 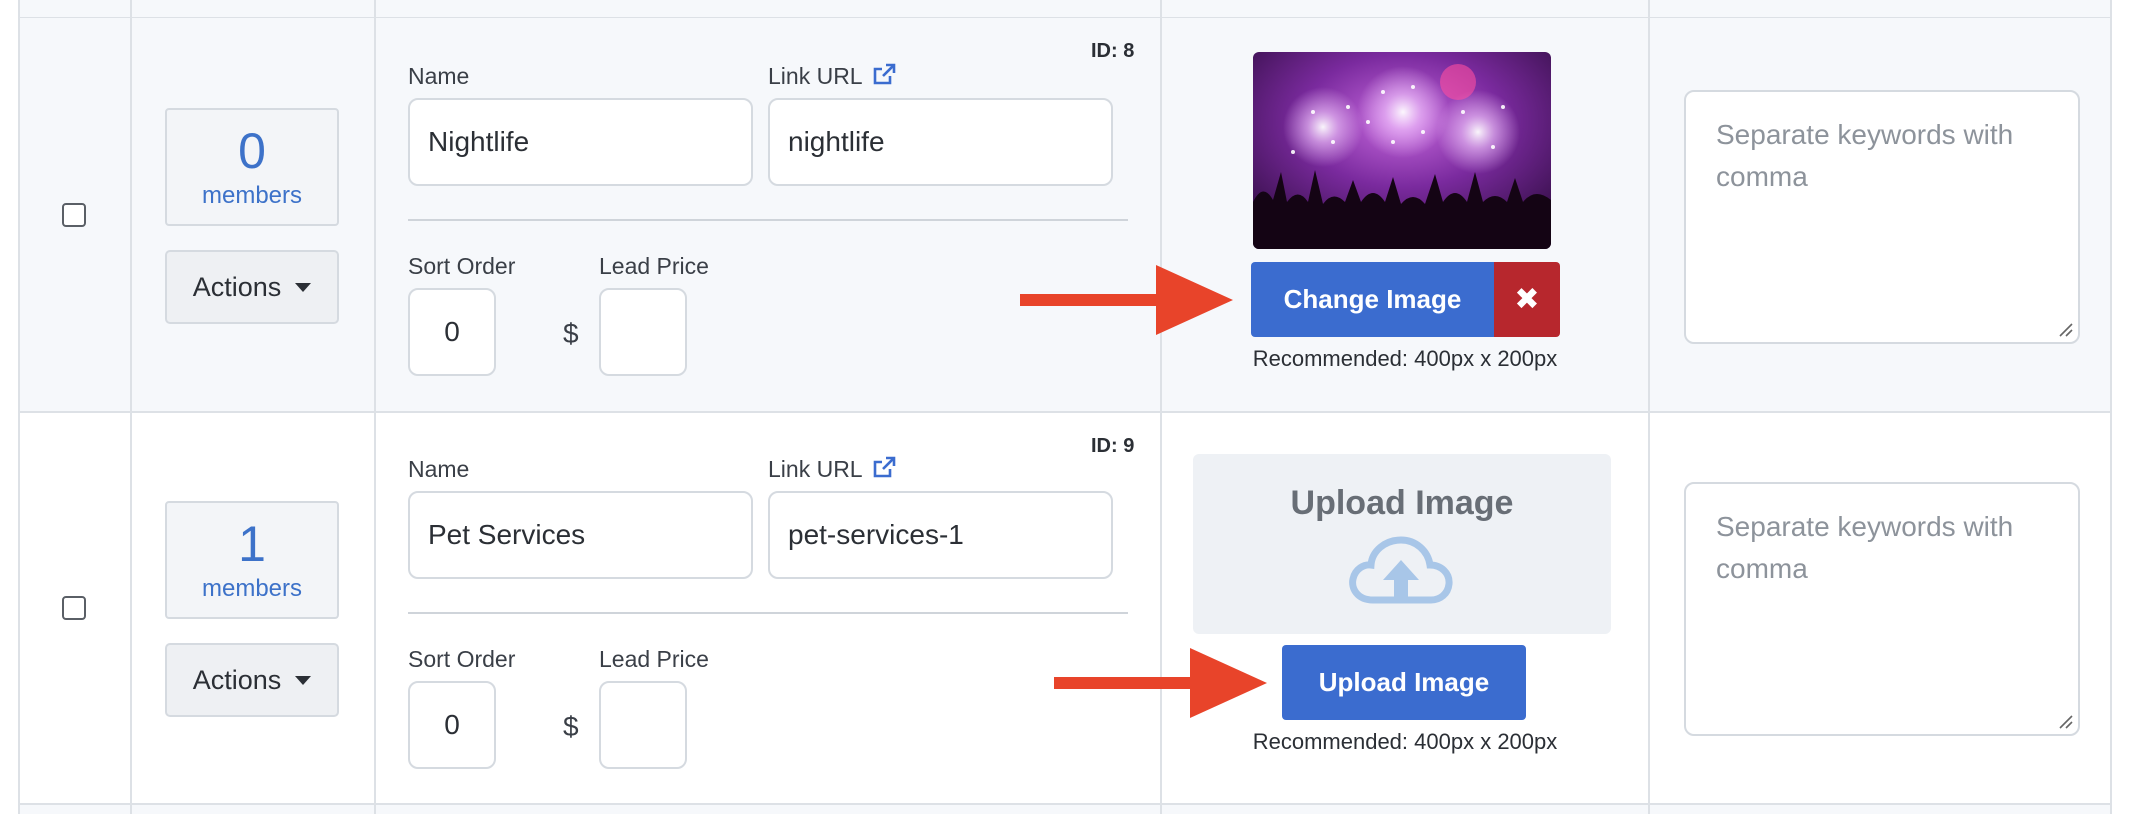 I want to click on upload-dropzone-label: Upload Image, so click(x=1402, y=503).